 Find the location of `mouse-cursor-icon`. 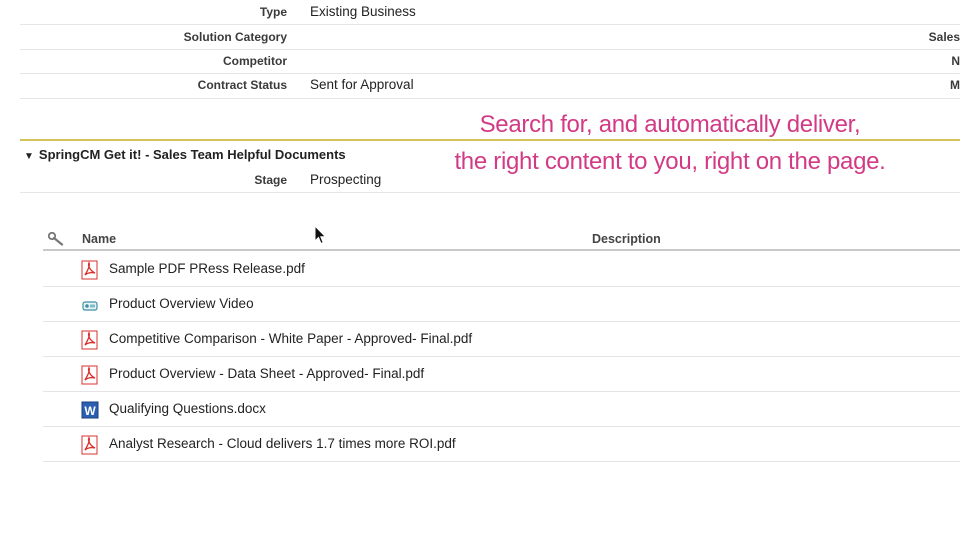

mouse-cursor-icon is located at coordinates (321, 234).